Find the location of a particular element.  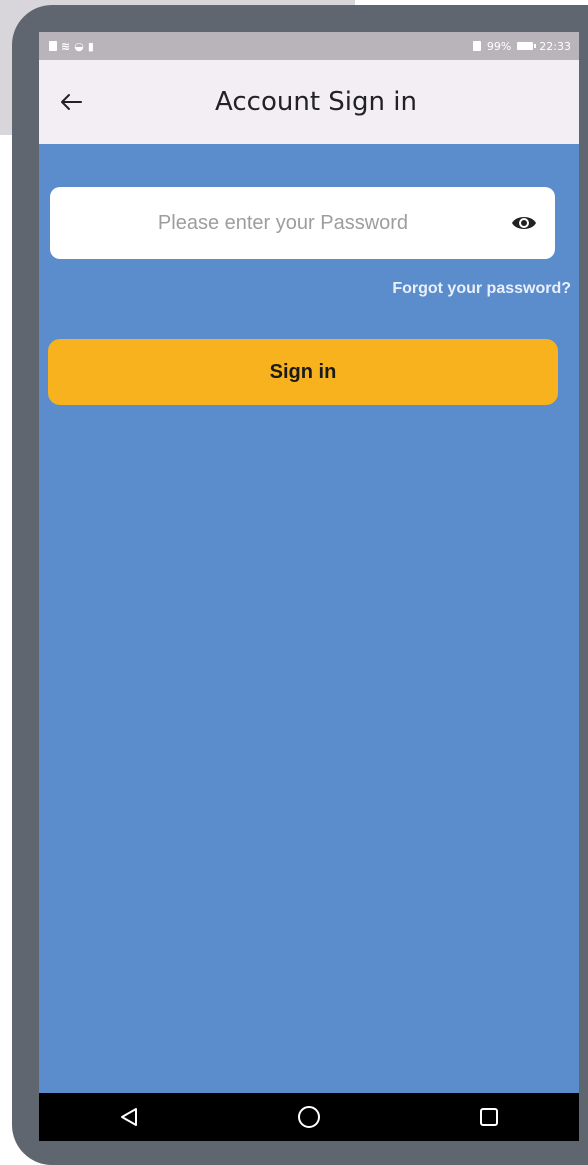

app-bar: Account Sign in is located at coordinates (309, 102).